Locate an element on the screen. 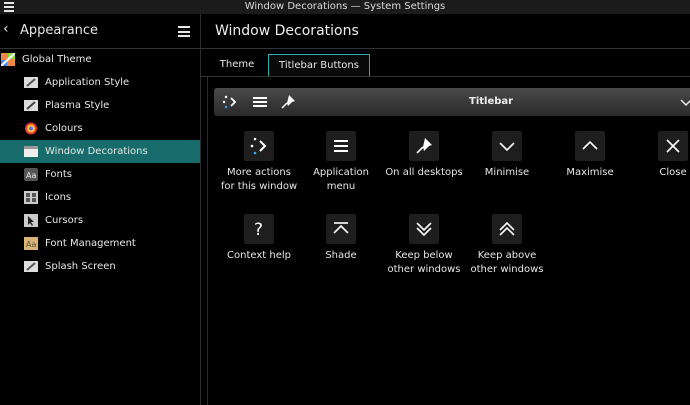 The image size is (690, 405). button-label: Context help is located at coordinates (259, 255).